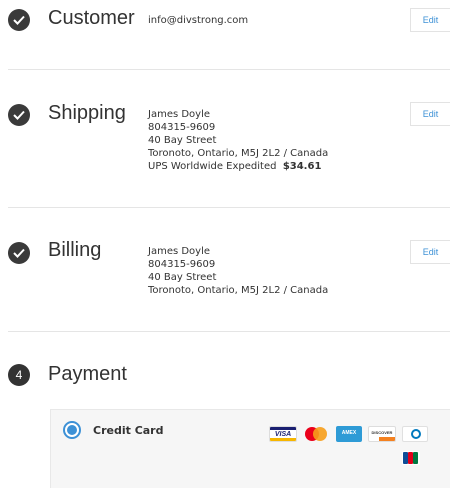 Image resolution: width=450 pixels, height=488 pixels. What do you see at coordinates (316, 434) in the screenshot?
I see `mastercard-icon` at bounding box center [316, 434].